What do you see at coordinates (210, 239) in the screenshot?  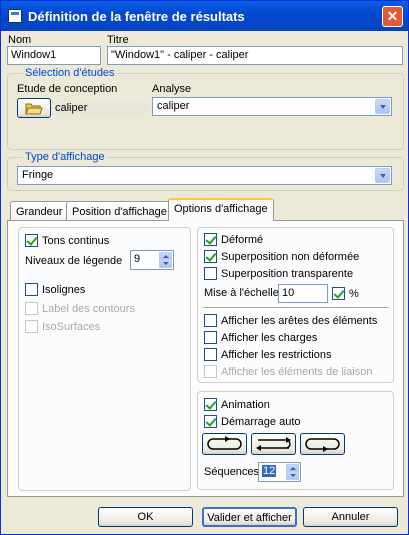 I see `deforme-checkbox` at bounding box center [210, 239].